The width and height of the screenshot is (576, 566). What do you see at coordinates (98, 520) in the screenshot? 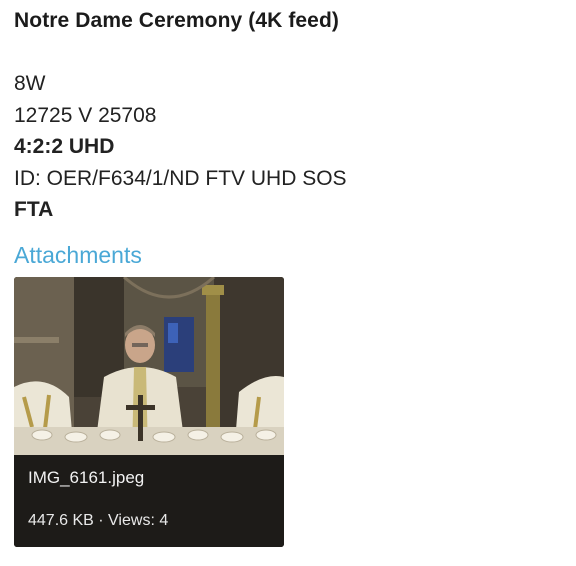
I see `attachment-file-meta: 447.6 KB · Views: 4` at bounding box center [98, 520].